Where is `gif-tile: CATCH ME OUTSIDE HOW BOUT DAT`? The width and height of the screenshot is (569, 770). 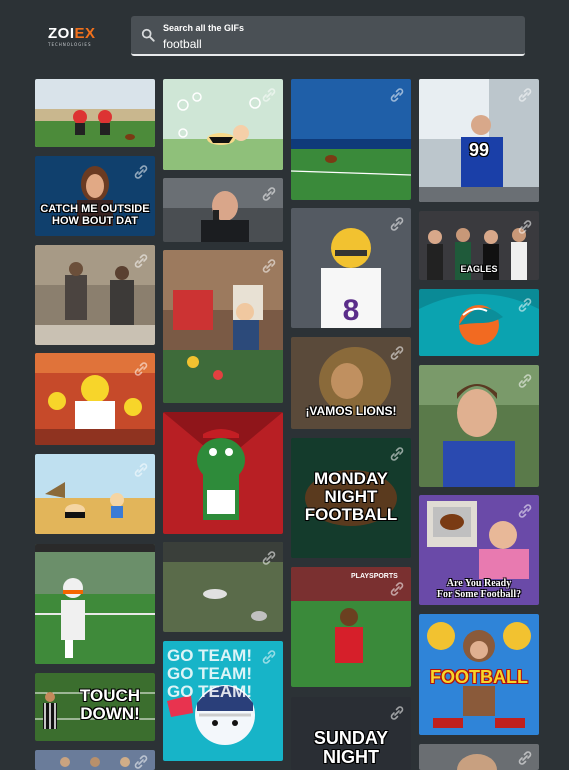 gif-tile: CATCH ME OUTSIDE HOW BOUT DAT is located at coordinates (95, 196).